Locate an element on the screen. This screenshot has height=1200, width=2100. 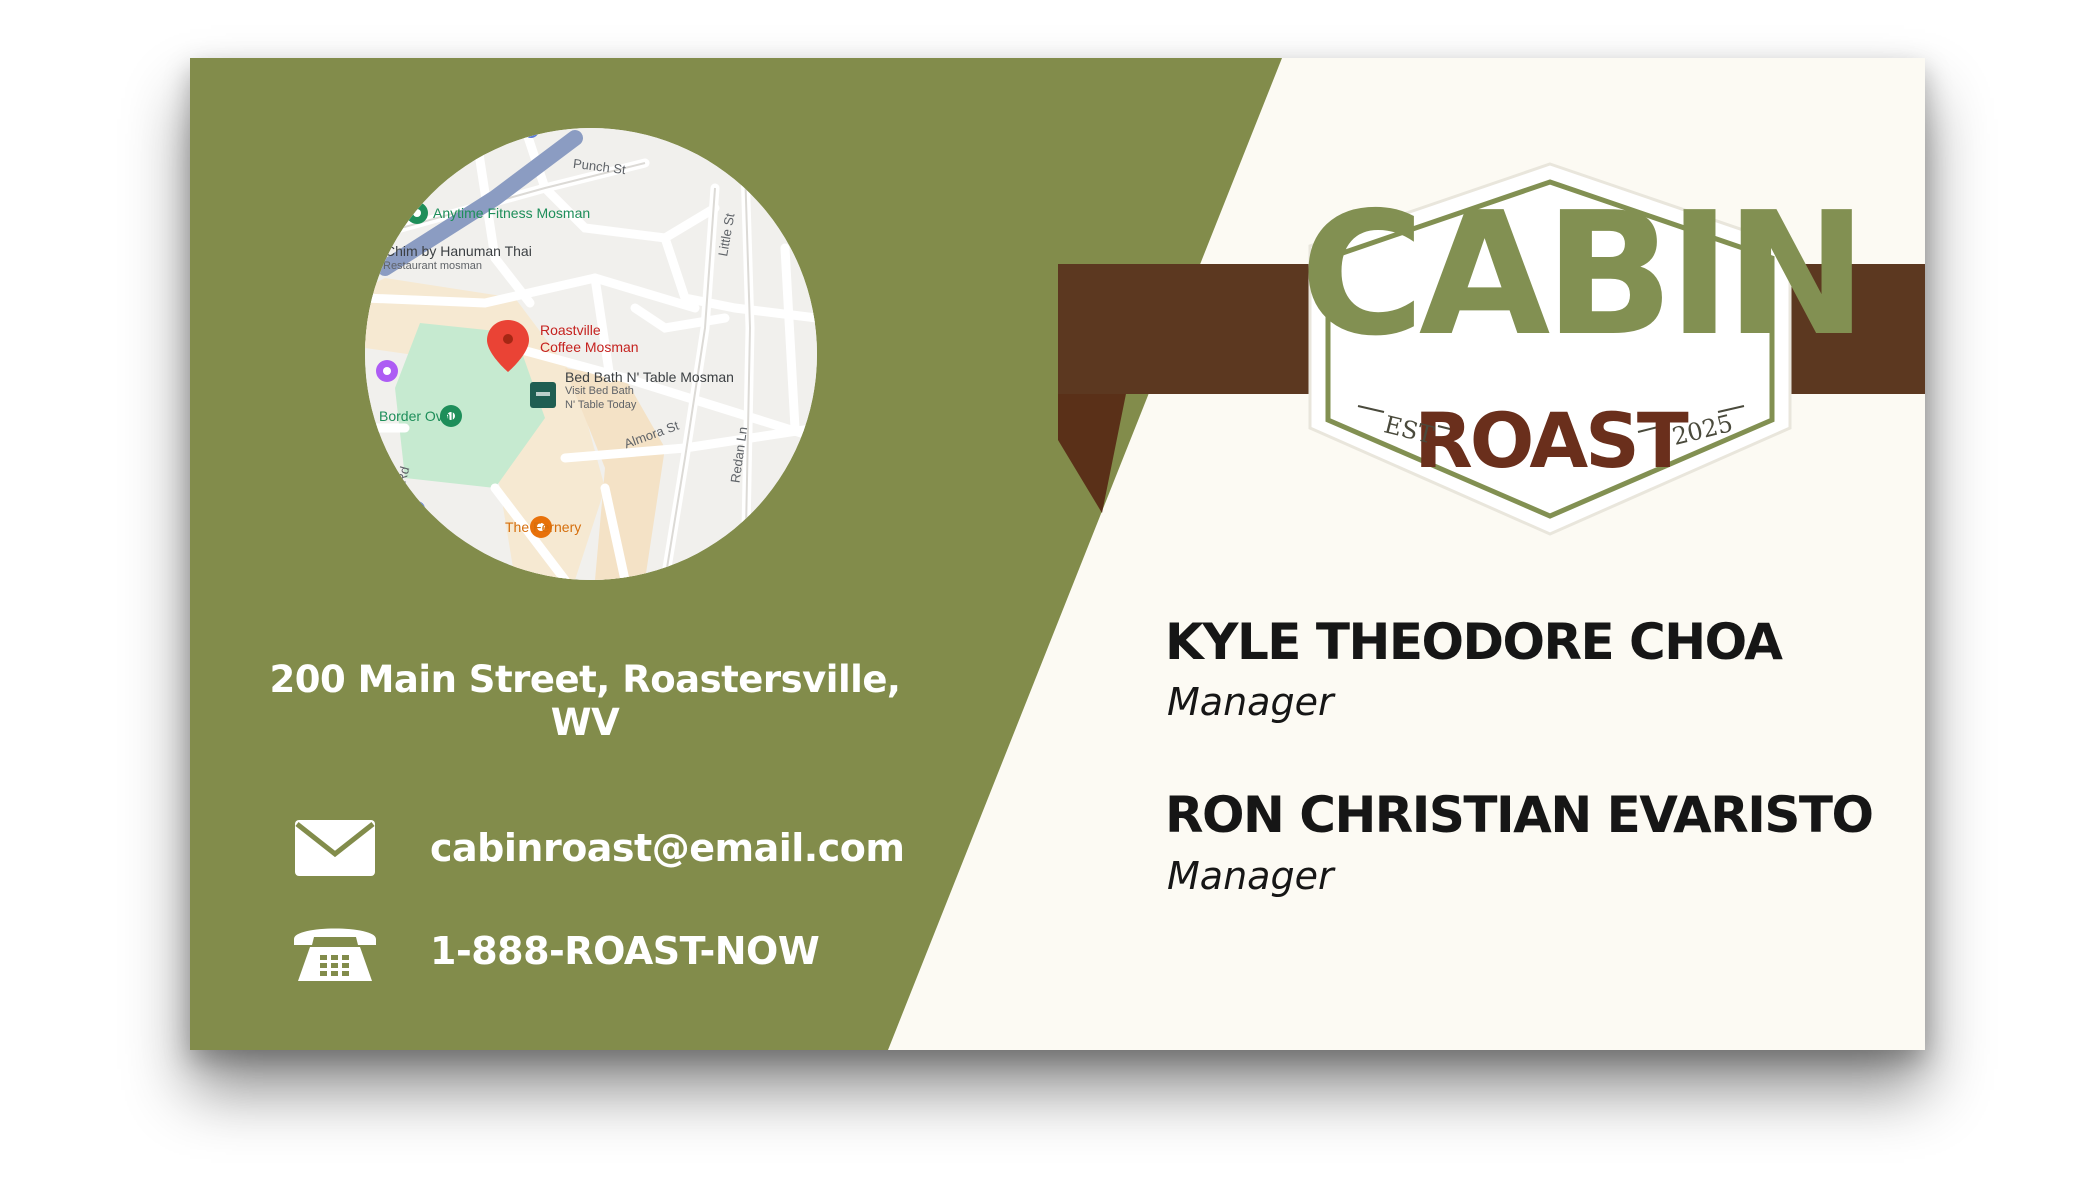
cabin-roast-logo: CABIN ROAST EST 2025 is located at coordinates (1583, 349).